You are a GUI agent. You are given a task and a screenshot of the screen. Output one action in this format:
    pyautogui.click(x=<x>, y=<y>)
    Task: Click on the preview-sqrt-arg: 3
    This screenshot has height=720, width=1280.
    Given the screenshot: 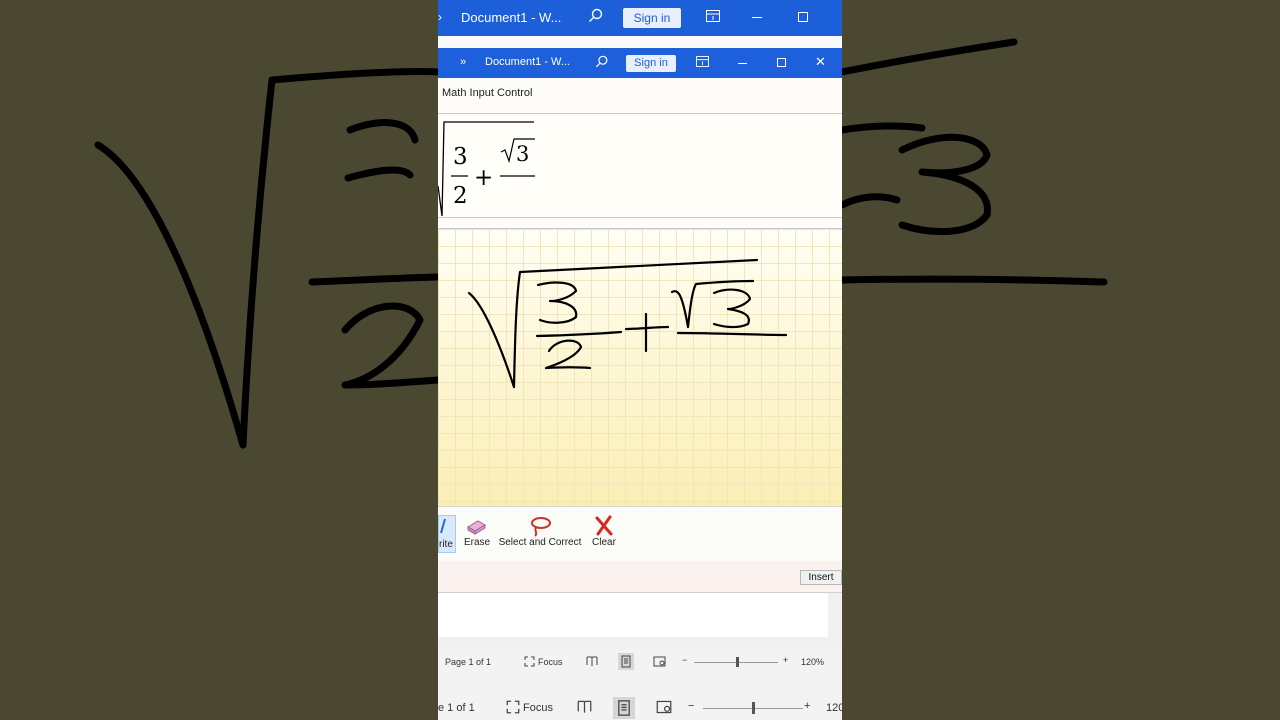 What is the action you would take?
    pyautogui.click(x=522, y=154)
    